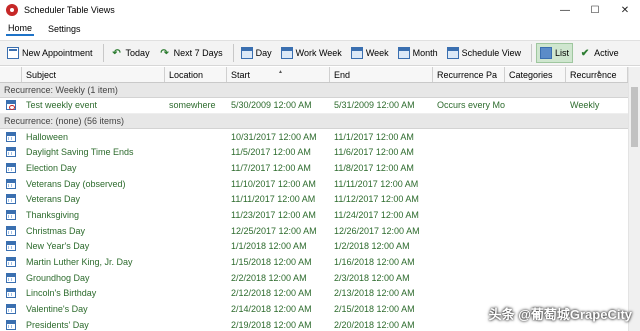 The height and width of the screenshot is (331, 640). What do you see at coordinates (597, 74) in the screenshot?
I see `column-header-recurrence: Recurrence` at bounding box center [597, 74].